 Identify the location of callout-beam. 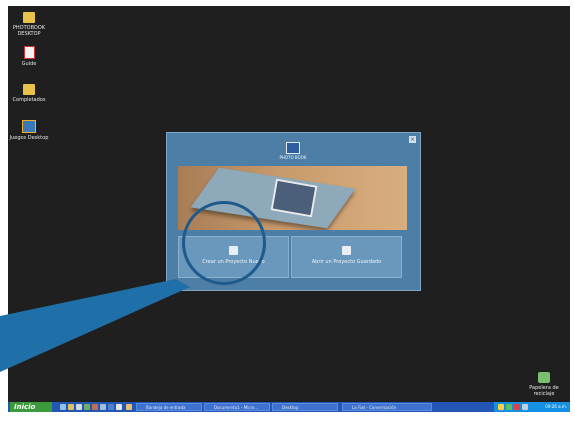
(95, 325).